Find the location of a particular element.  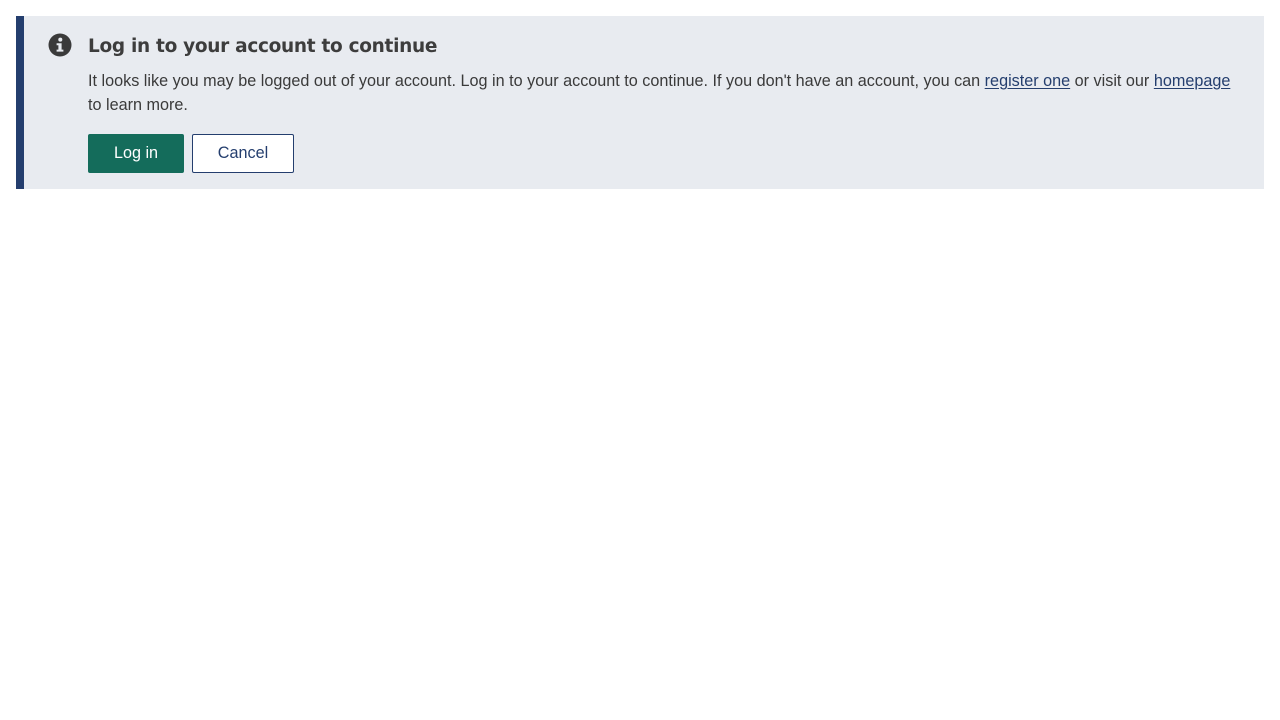

alert-message-text: or visit our is located at coordinates (1112, 81).